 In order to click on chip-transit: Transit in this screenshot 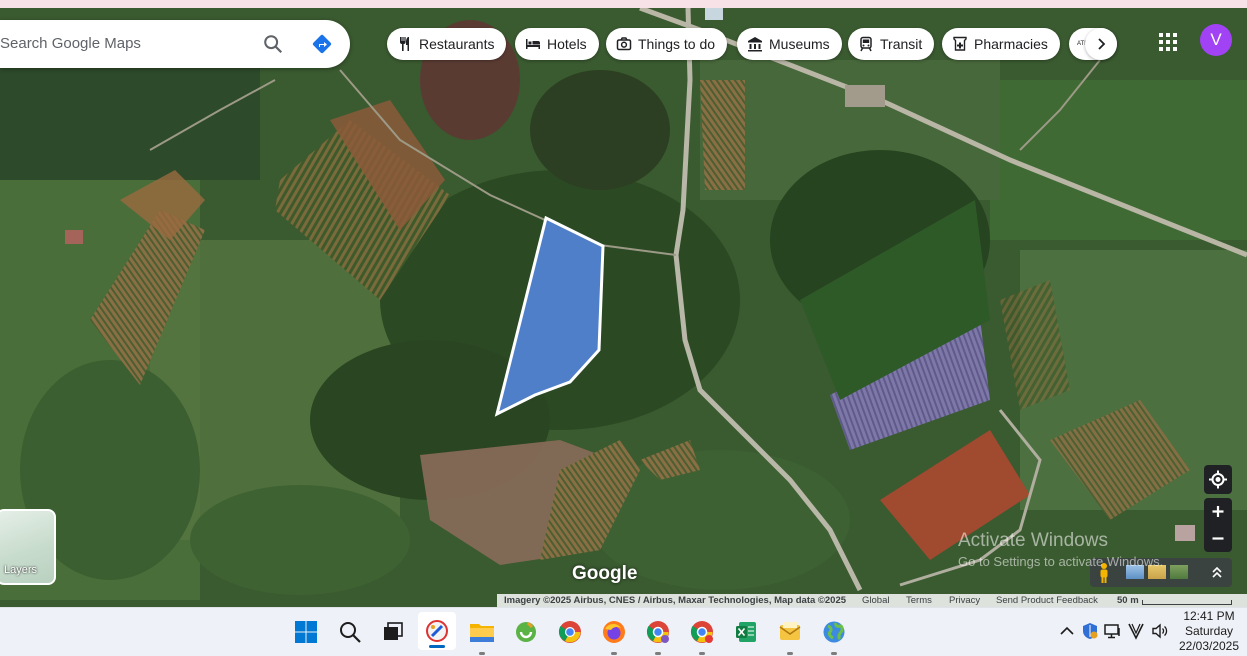, I will do `click(891, 44)`.